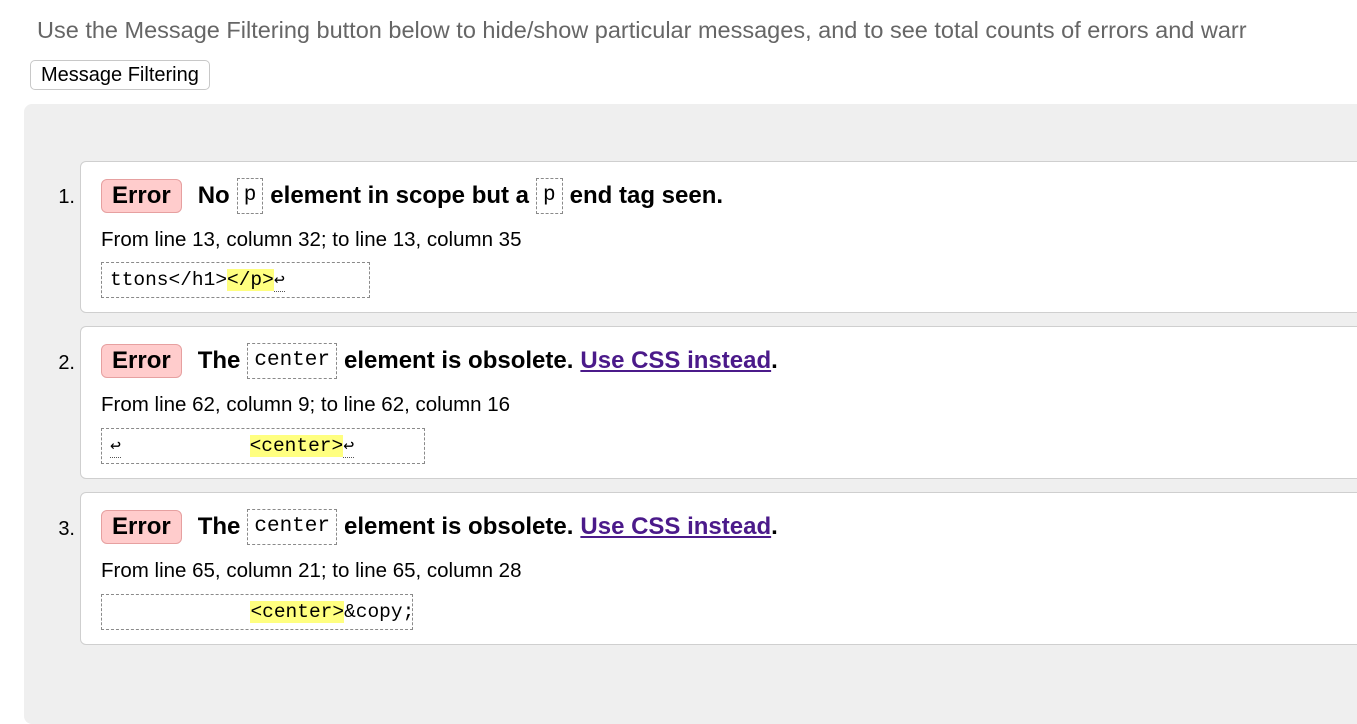 The height and width of the screenshot is (724, 1357). I want to click on code-extract: ↩ <center>↩, so click(263, 446).